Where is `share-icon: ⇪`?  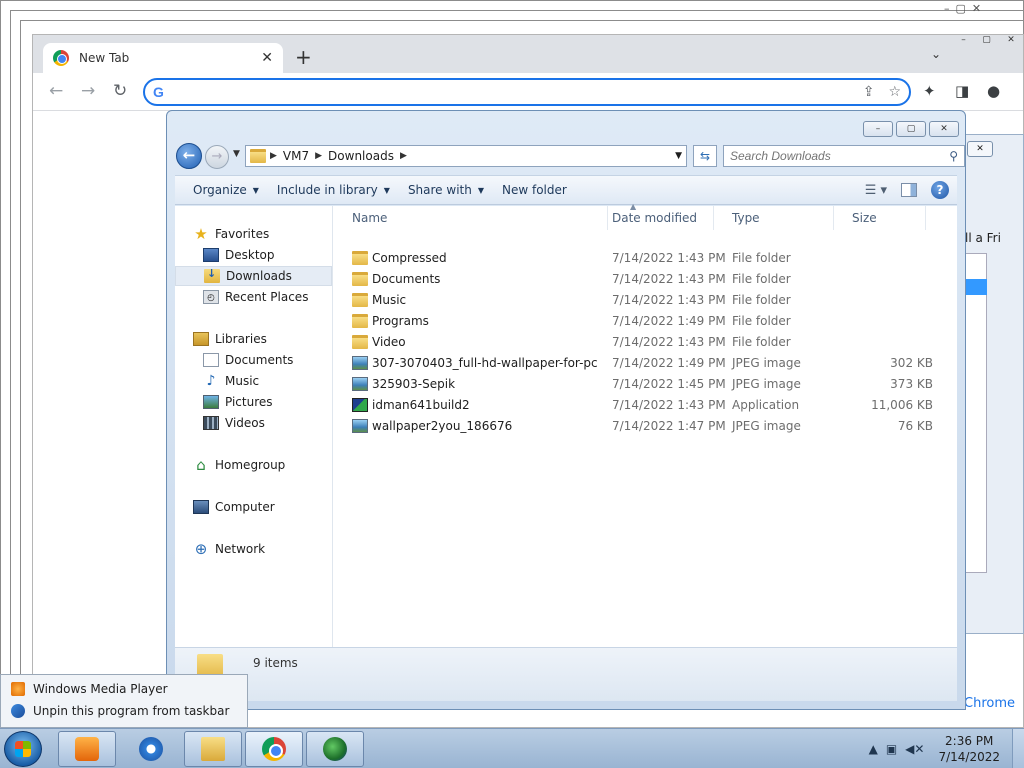
share-icon: ⇪ is located at coordinates (869, 92).